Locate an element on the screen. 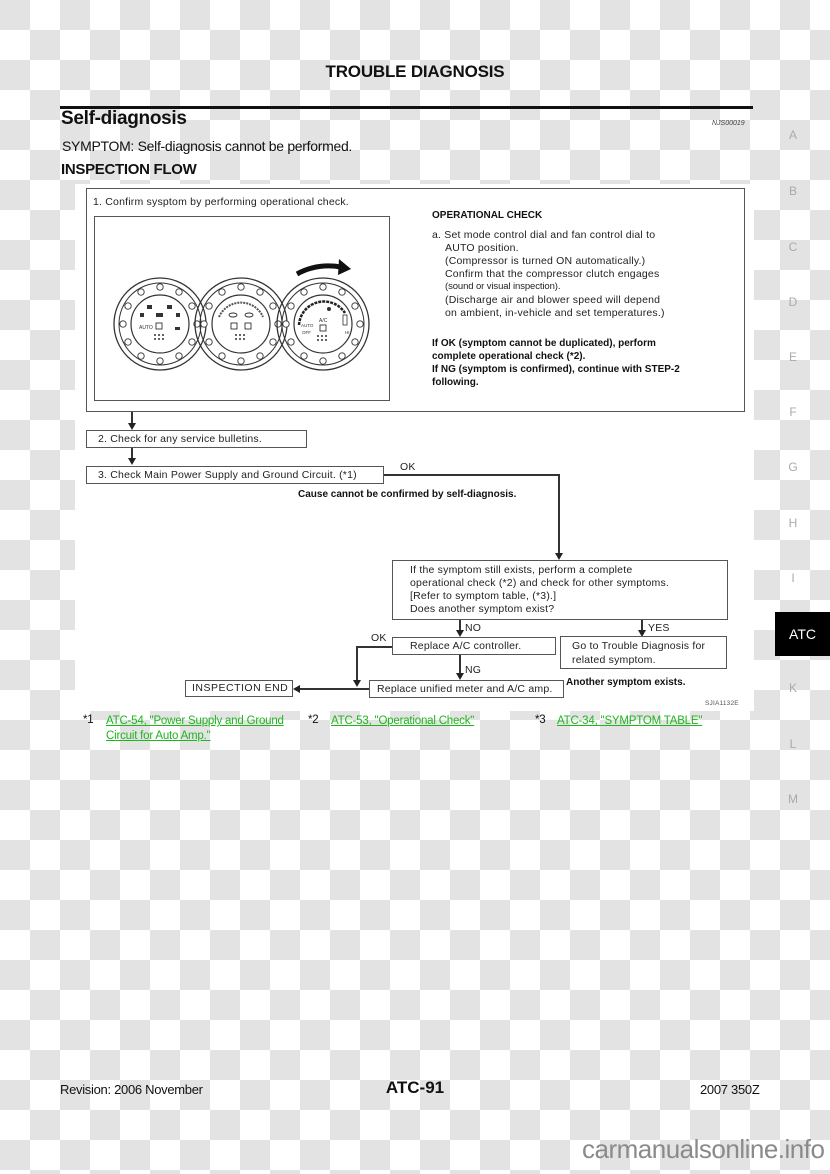 Image resolution: width=830 pixels, height=1174 pixels. footnote-link-symptom-table: ATC-34, "SYMPTOM TABLE" is located at coordinates (629, 721).